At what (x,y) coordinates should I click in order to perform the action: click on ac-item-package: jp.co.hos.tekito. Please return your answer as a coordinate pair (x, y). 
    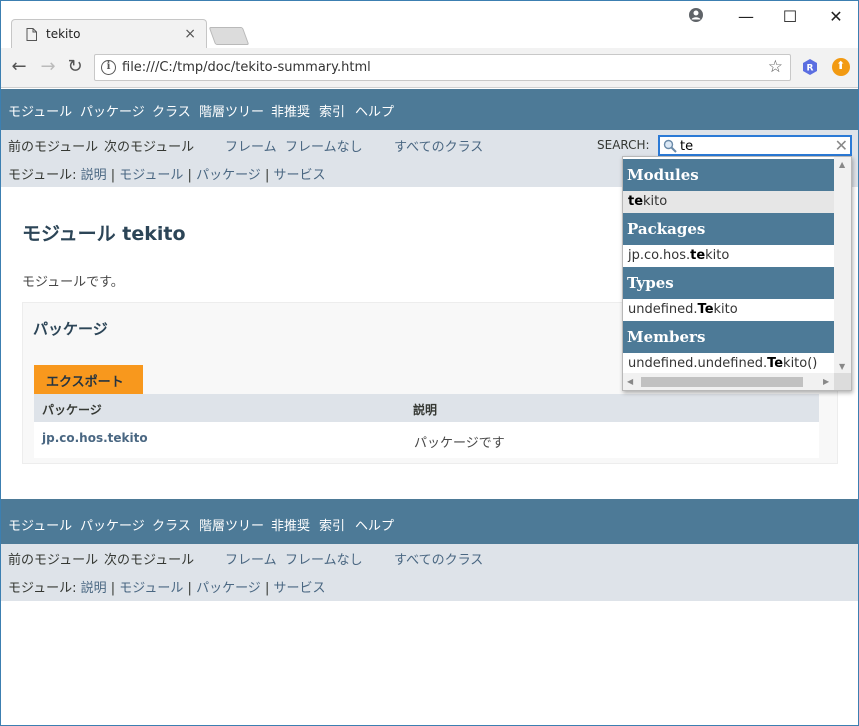
    Looking at the image, I should click on (729, 256).